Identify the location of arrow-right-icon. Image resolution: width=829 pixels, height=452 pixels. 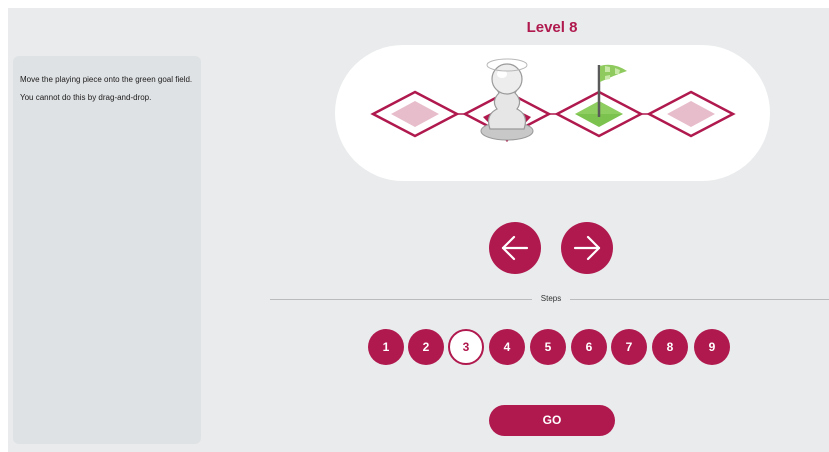
(587, 248).